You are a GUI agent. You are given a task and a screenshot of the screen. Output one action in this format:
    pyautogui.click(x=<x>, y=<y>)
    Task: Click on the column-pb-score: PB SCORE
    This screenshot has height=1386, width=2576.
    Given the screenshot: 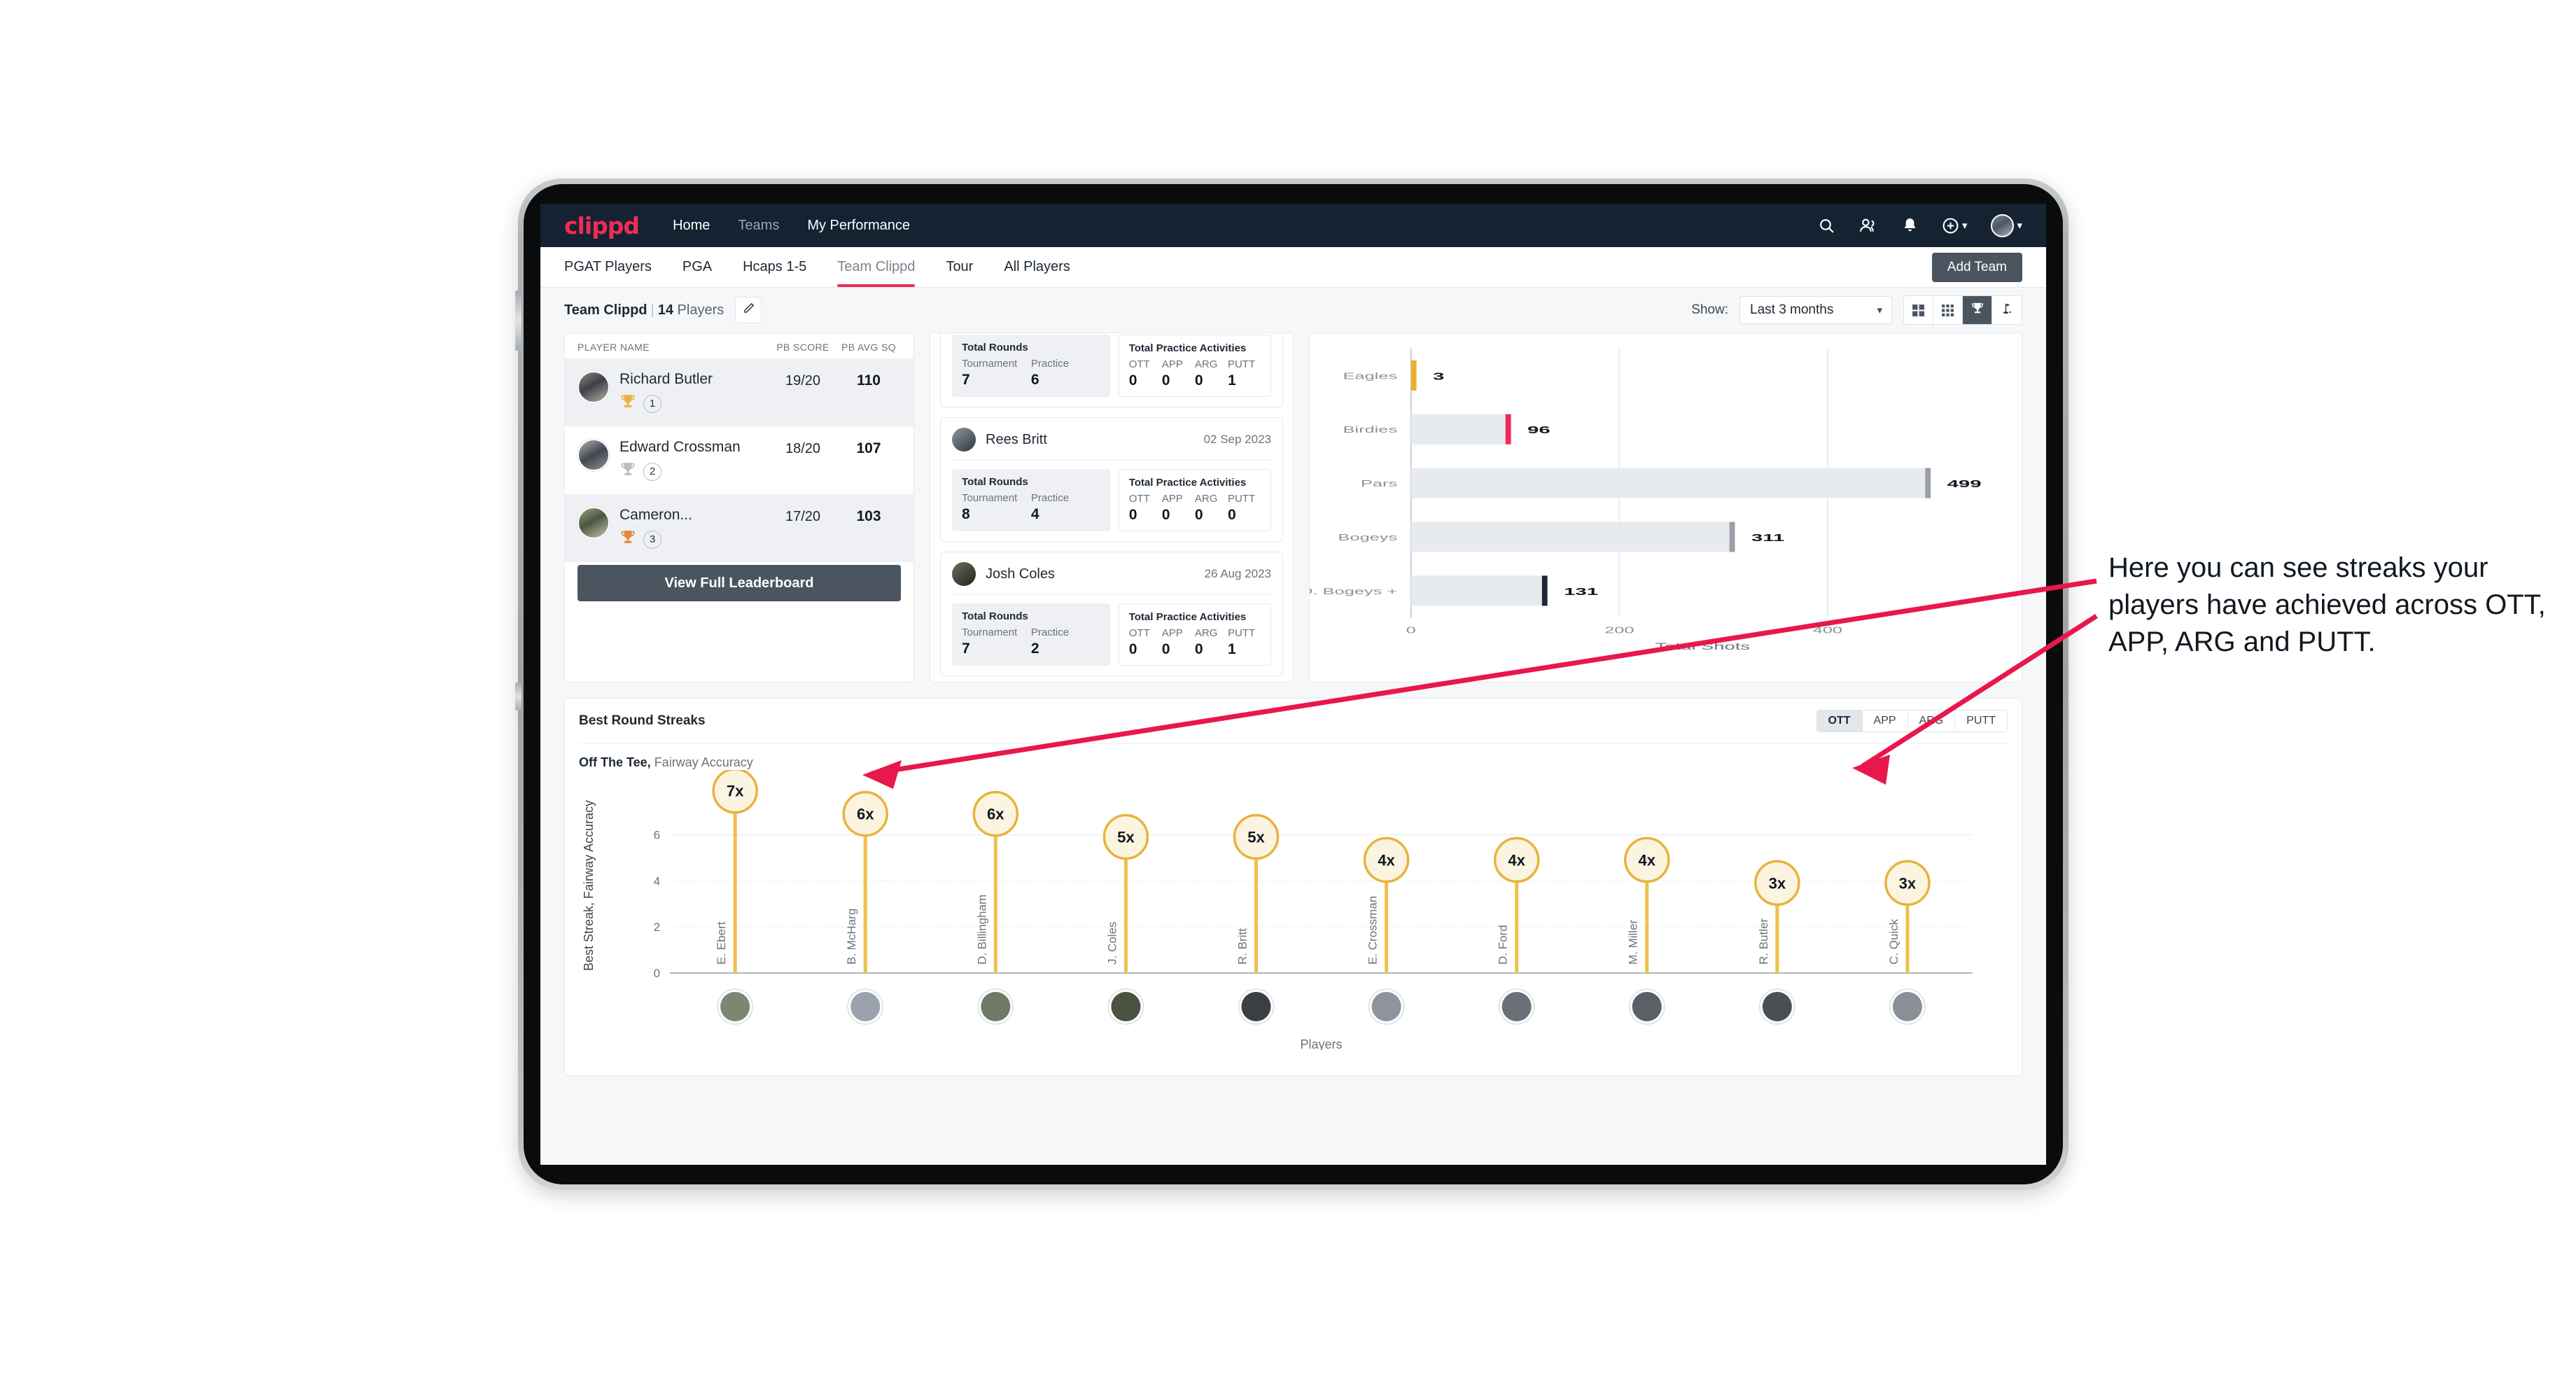 What is the action you would take?
    pyautogui.click(x=803, y=347)
    